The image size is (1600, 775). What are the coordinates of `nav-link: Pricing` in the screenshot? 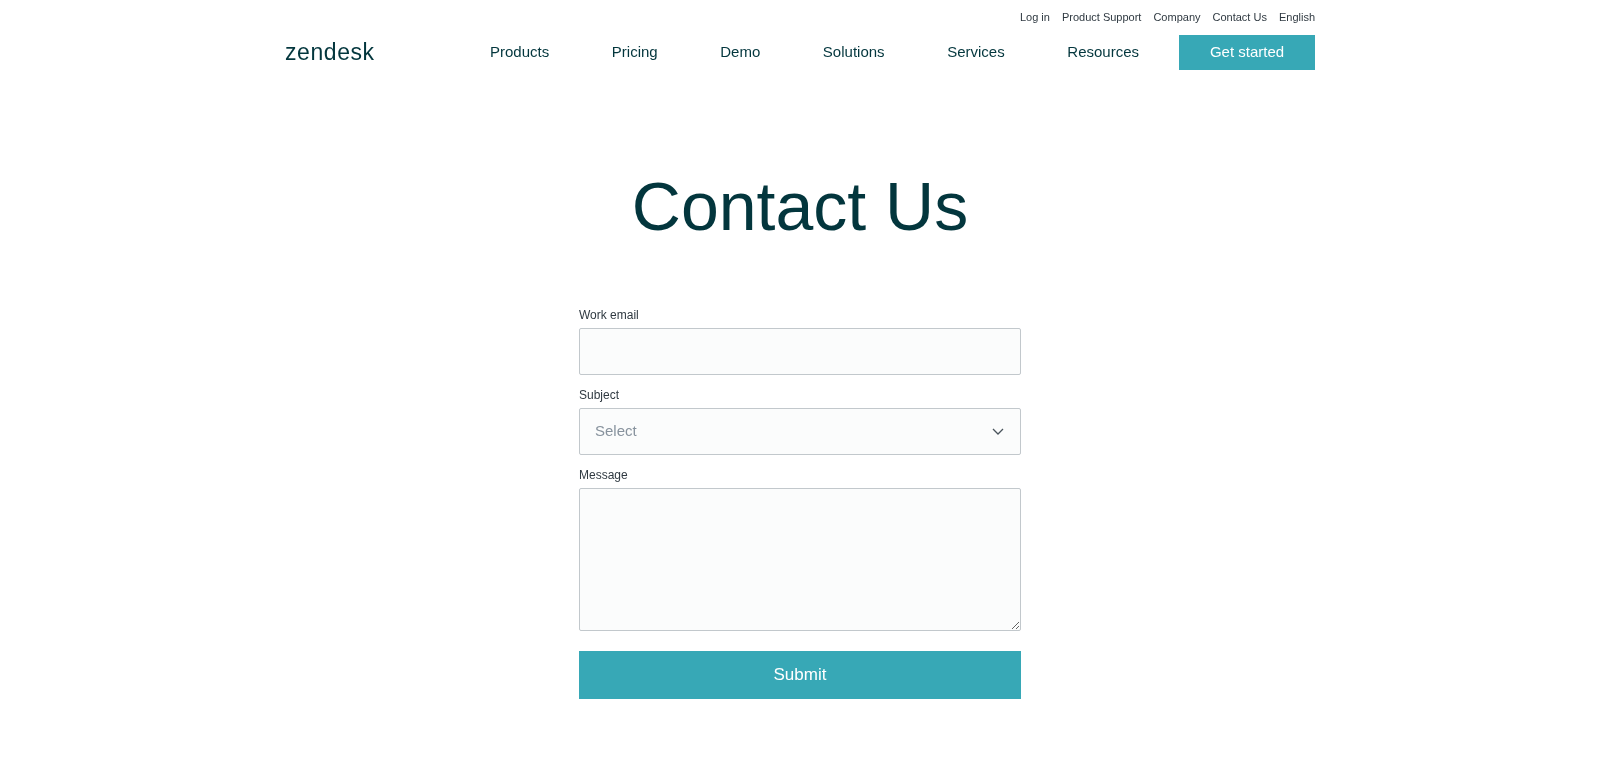 It's located at (634, 52).